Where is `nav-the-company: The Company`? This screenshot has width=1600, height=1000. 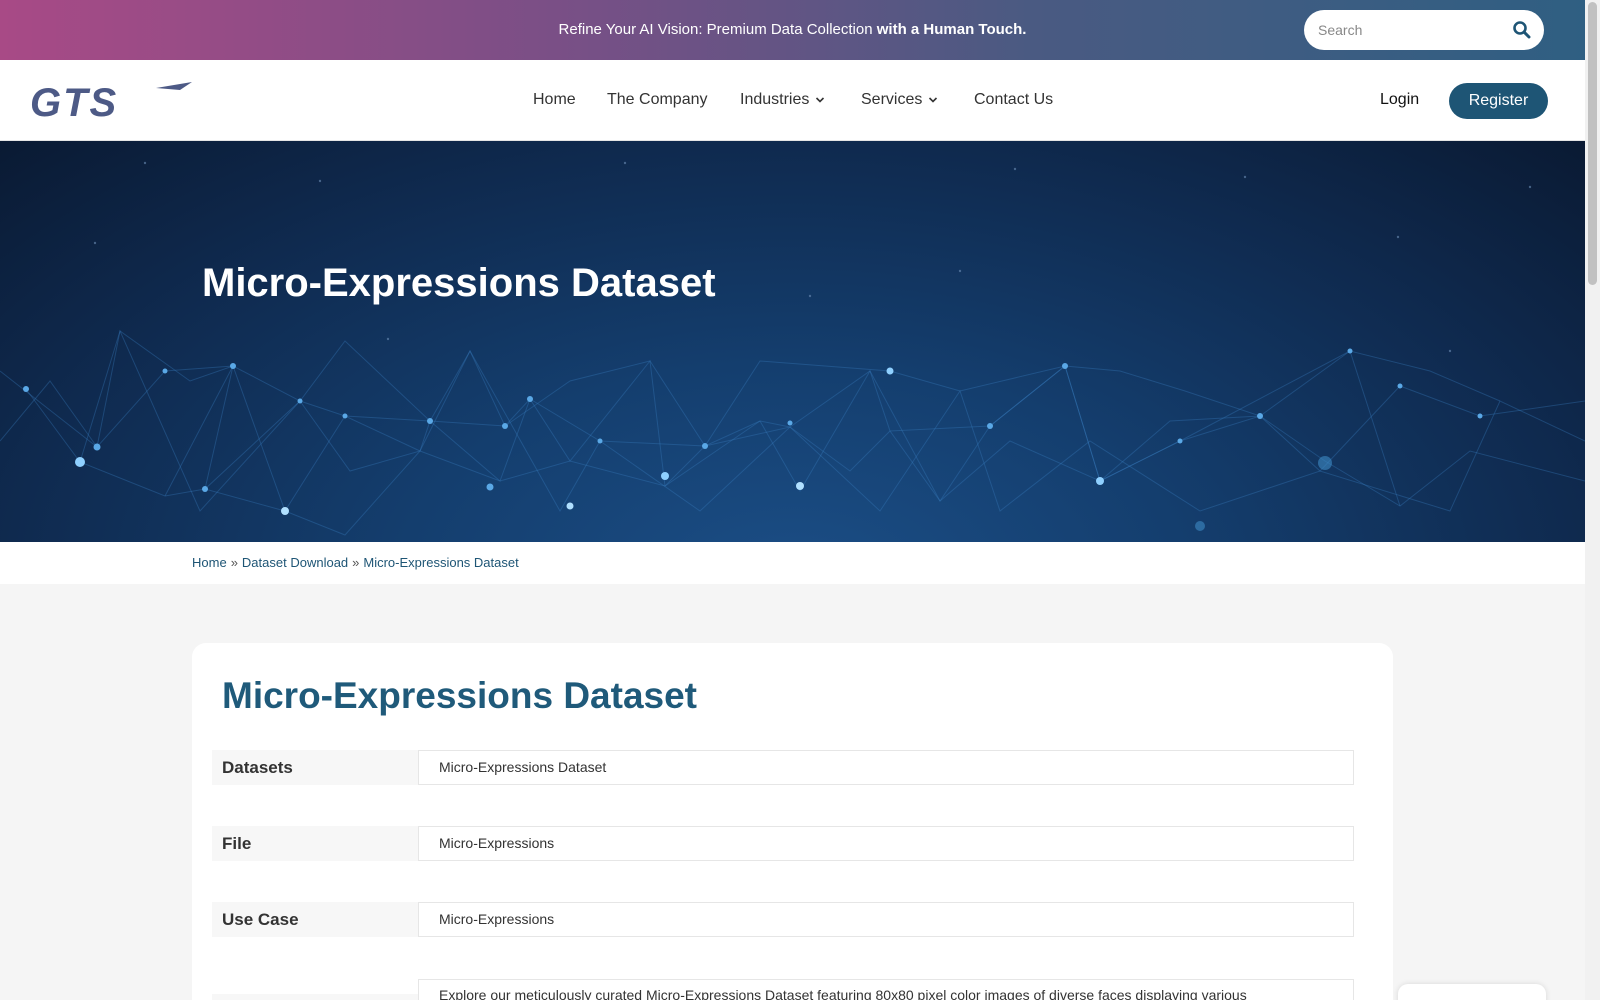
nav-the-company: The Company is located at coordinates (657, 100).